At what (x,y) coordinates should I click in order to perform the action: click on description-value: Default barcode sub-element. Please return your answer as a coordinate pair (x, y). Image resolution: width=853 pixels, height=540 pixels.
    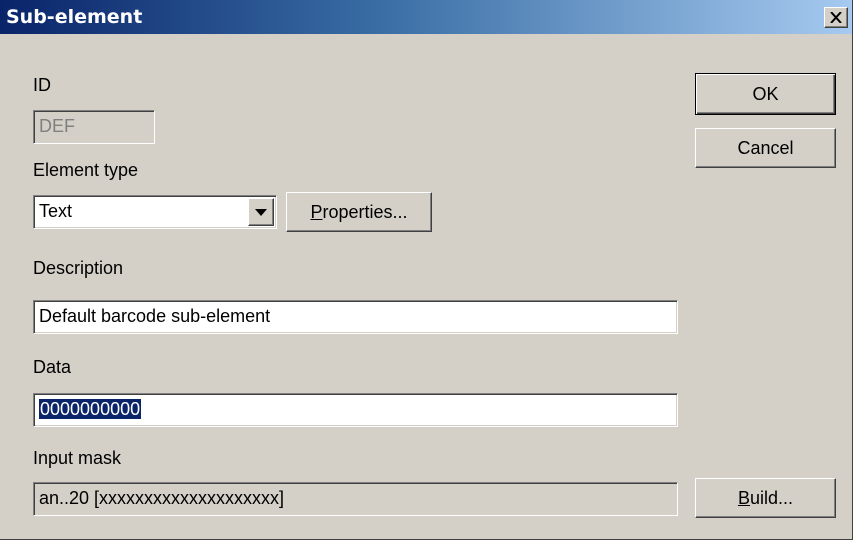
    Looking at the image, I should click on (155, 316).